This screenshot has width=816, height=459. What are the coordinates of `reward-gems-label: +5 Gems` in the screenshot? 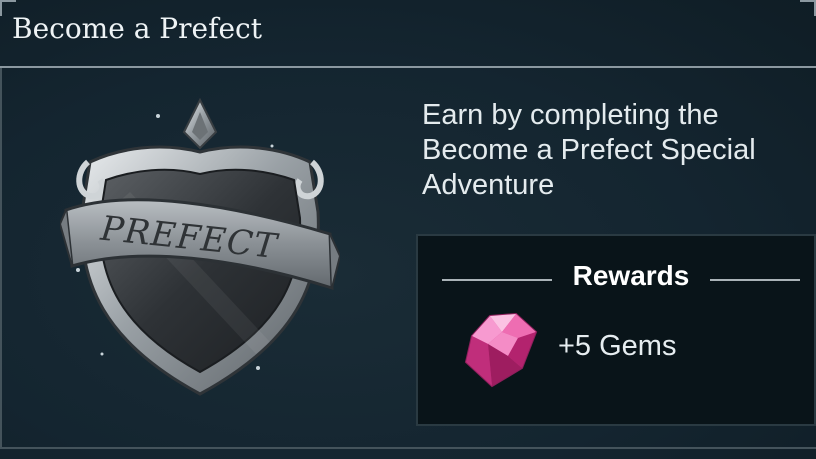 It's located at (617, 346).